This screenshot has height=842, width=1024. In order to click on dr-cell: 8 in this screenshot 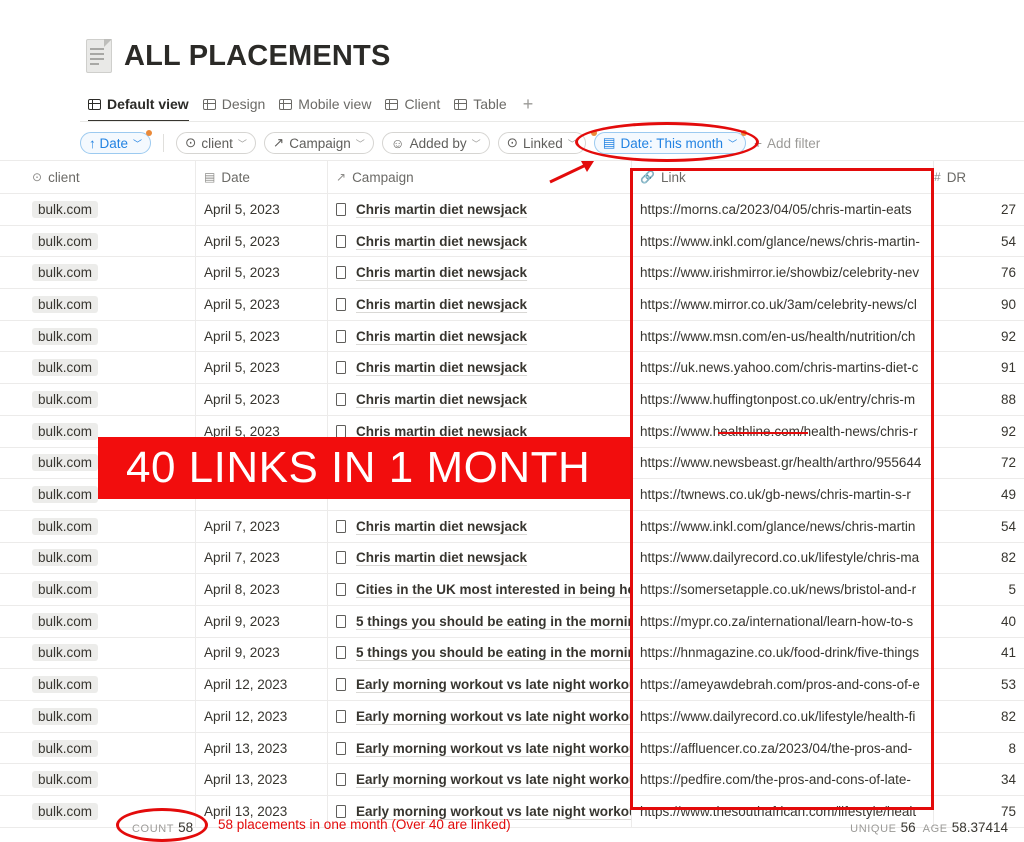, I will do `click(979, 748)`.